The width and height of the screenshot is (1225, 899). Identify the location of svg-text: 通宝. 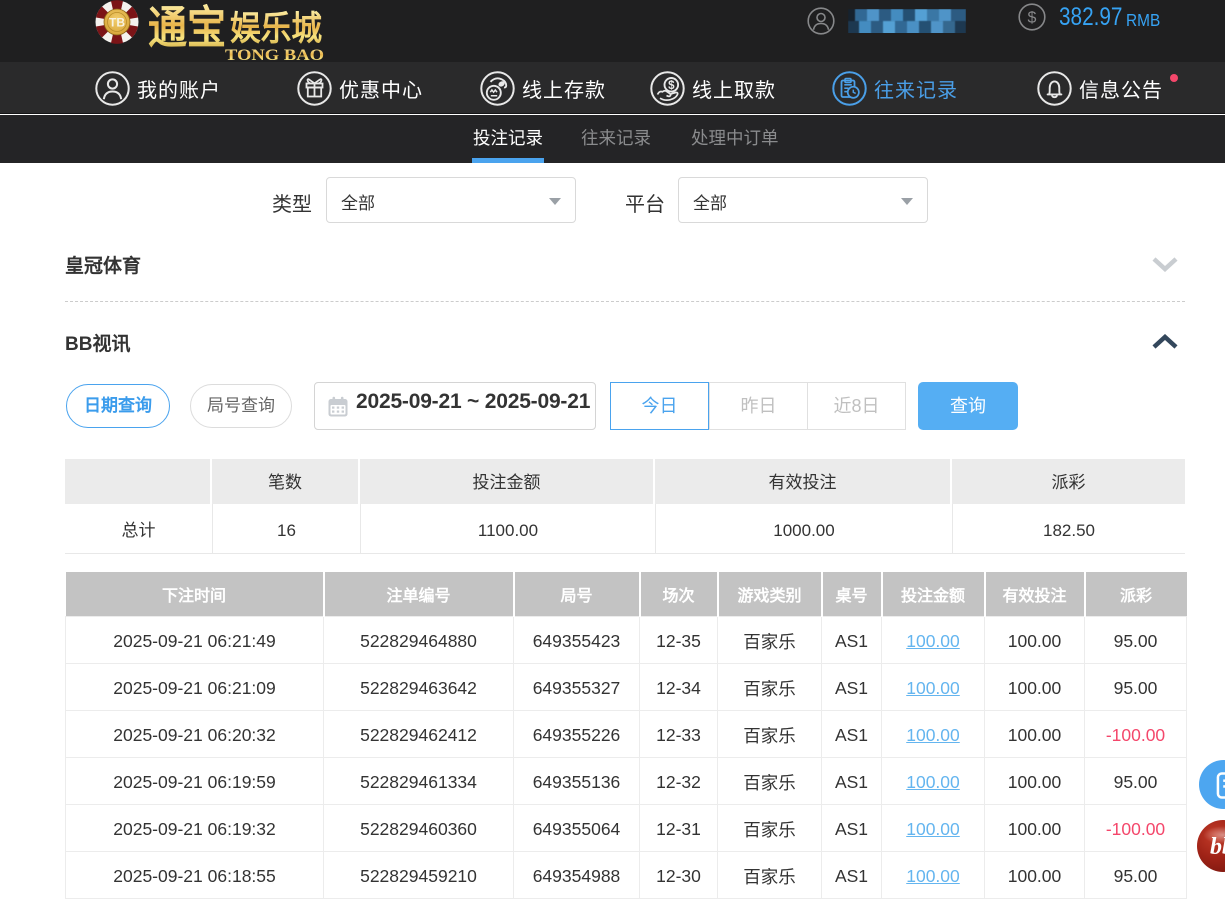
(187, 28).